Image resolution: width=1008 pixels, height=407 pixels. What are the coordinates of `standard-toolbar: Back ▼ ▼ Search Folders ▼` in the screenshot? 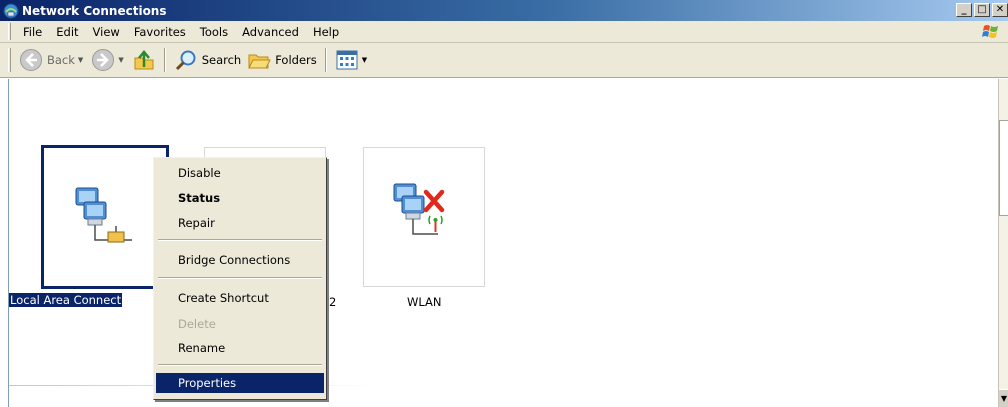 It's located at (504, 60).